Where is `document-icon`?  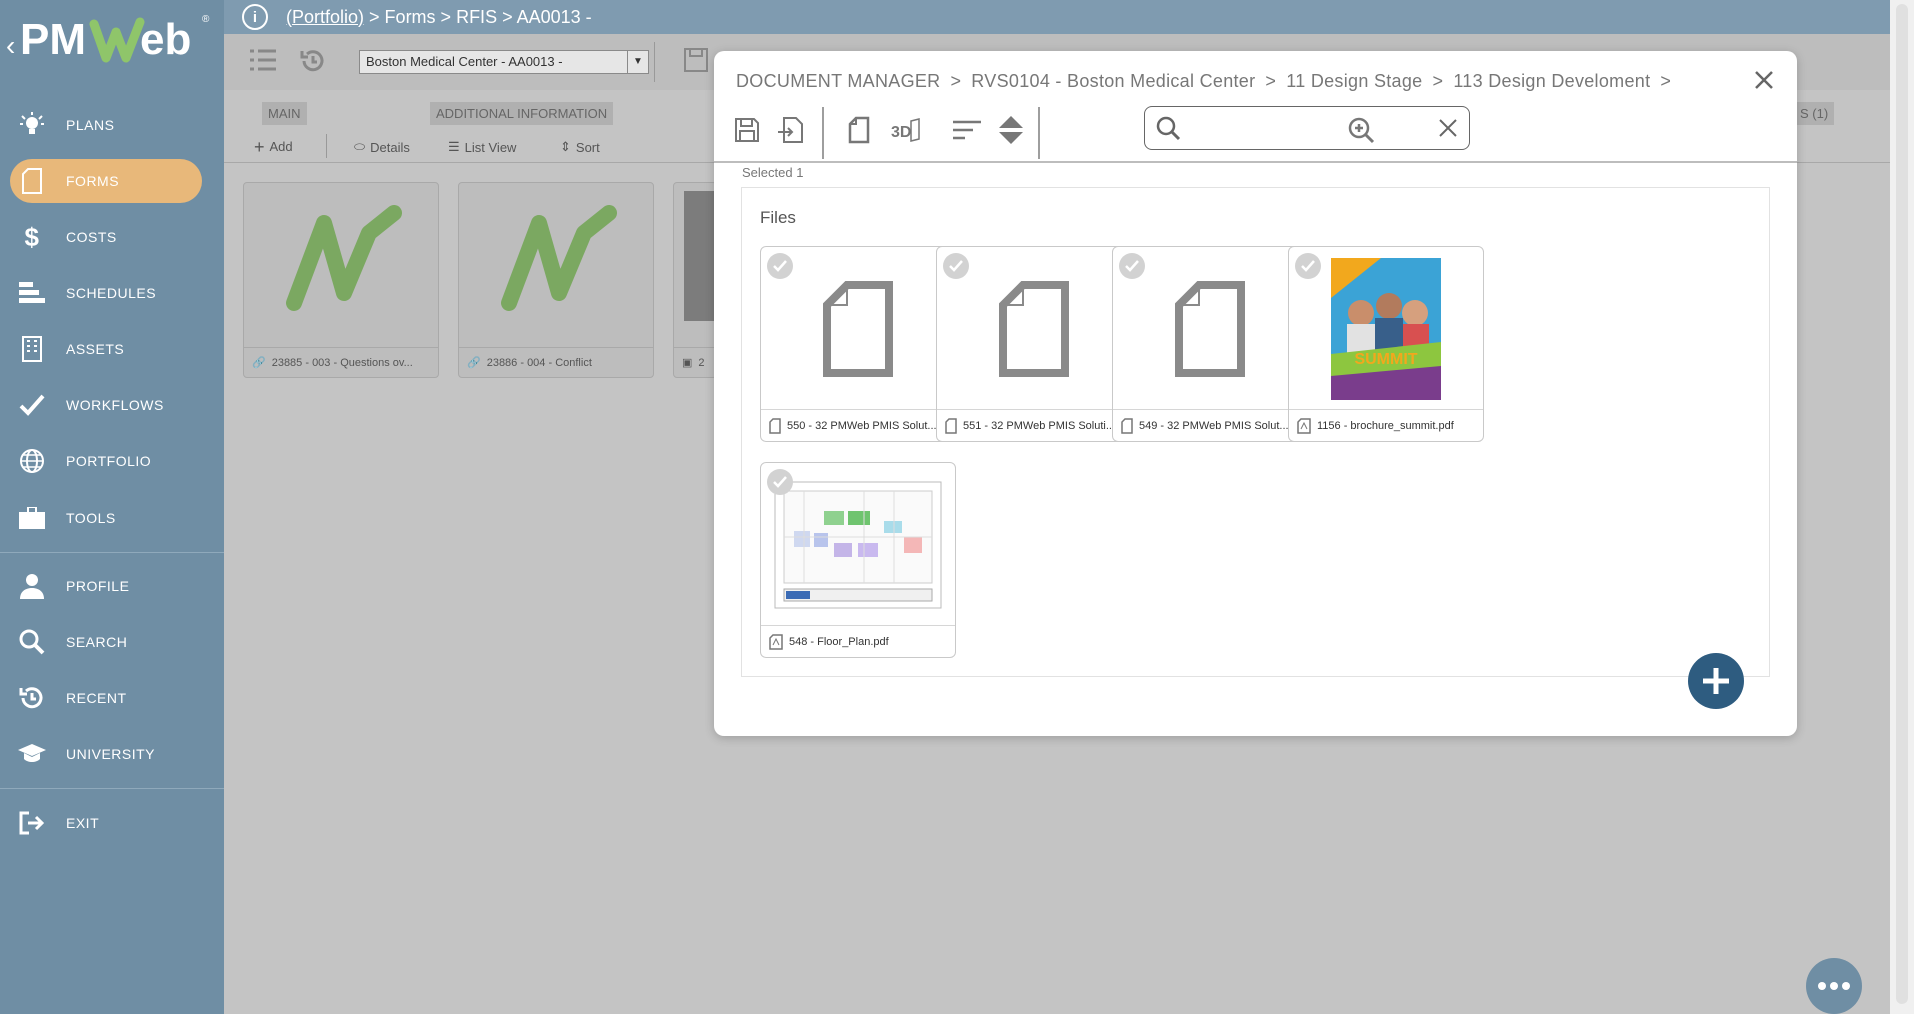 document-icon is located at coordinates (32, 181).